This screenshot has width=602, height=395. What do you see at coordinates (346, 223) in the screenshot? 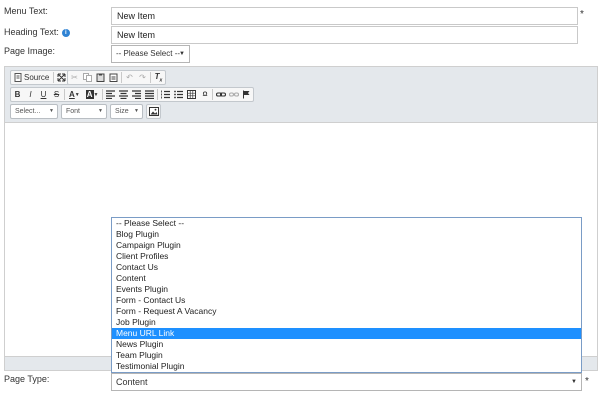
I see `dropdown-option: -- Please Select --` at bounding box center [346, 223].